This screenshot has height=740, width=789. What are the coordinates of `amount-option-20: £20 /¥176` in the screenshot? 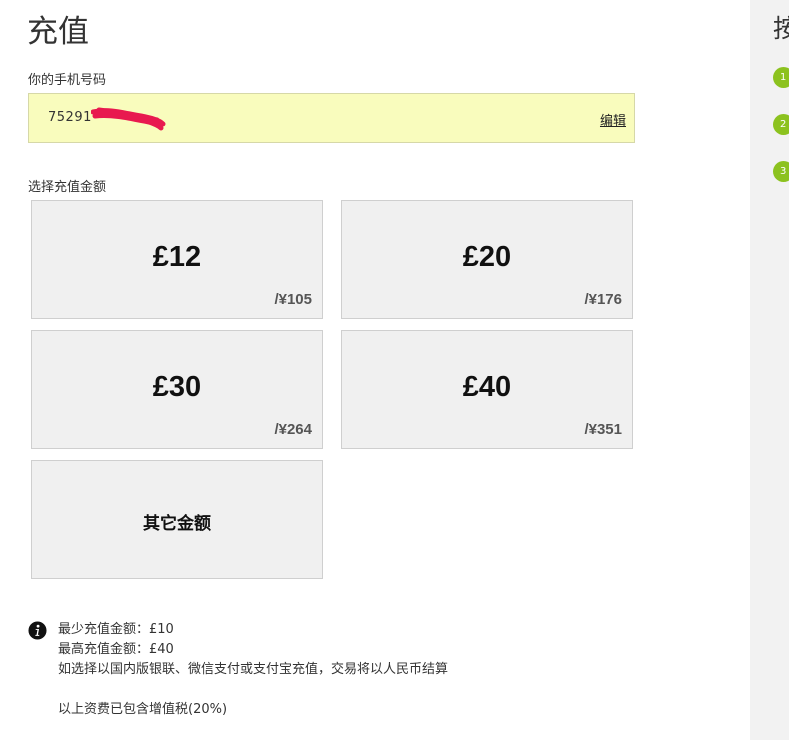 It's located at (487, 259).